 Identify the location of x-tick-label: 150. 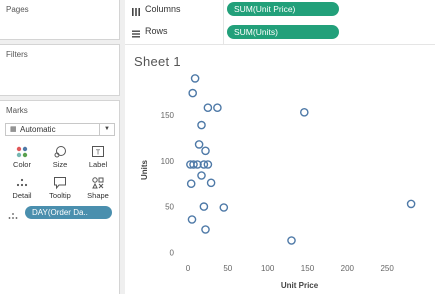
(308, 268).